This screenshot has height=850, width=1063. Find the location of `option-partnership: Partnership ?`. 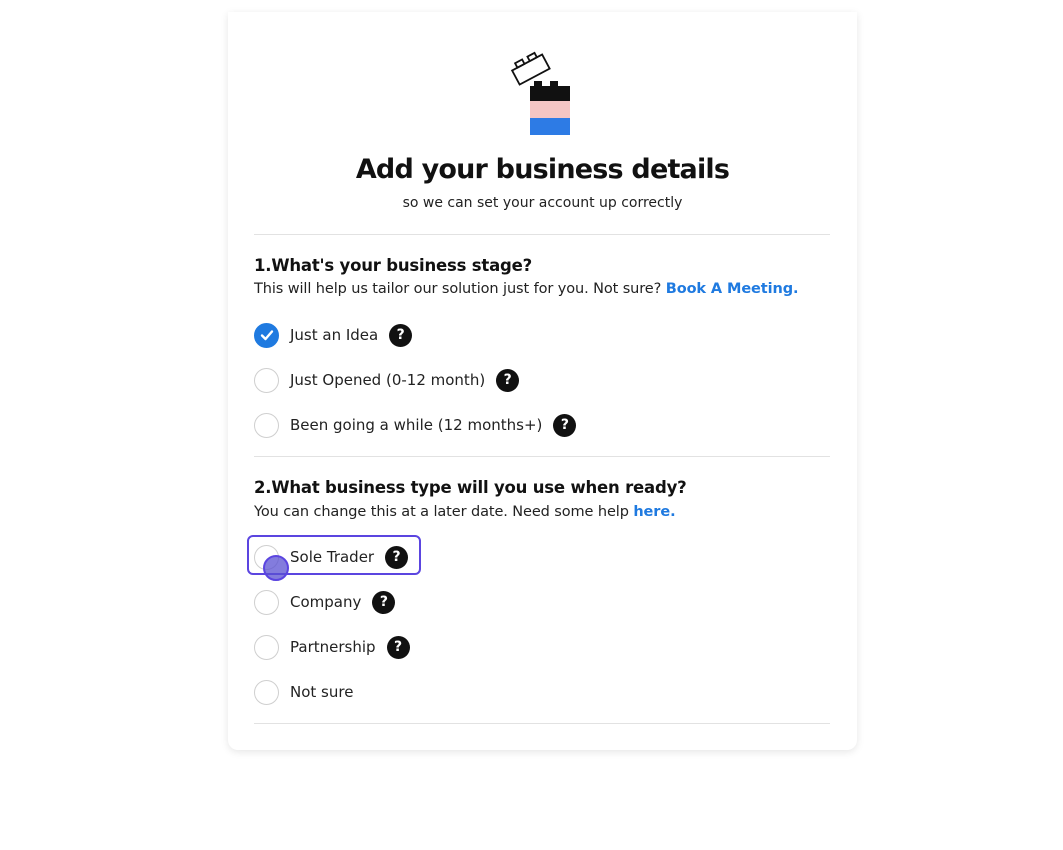

option-partnership: Partnership ? is located at coordinates (332, 647).